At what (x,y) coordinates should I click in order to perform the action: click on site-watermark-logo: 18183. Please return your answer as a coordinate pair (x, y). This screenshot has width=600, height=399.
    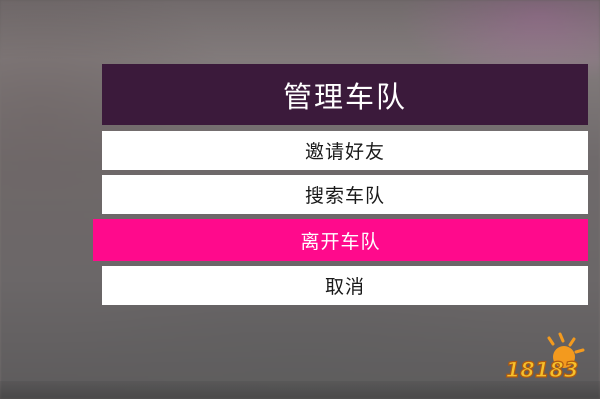
    Looking at the image, I should click on (545, 357).